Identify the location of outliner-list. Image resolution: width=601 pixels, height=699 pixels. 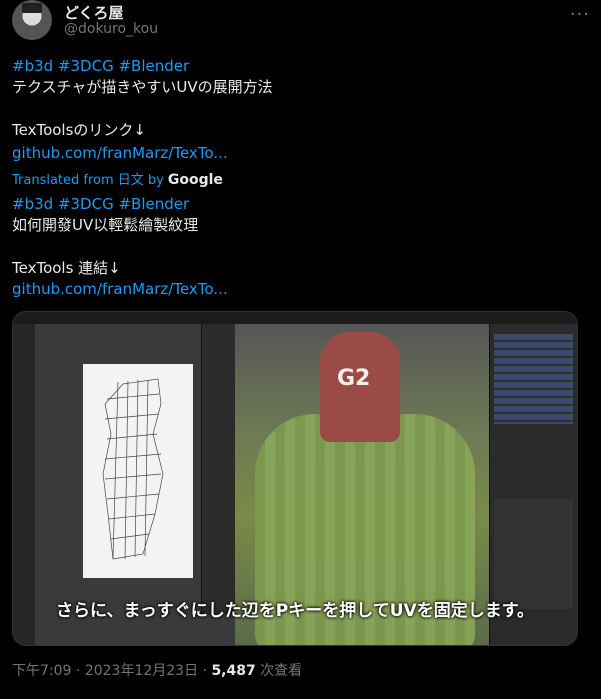
(533, 379).